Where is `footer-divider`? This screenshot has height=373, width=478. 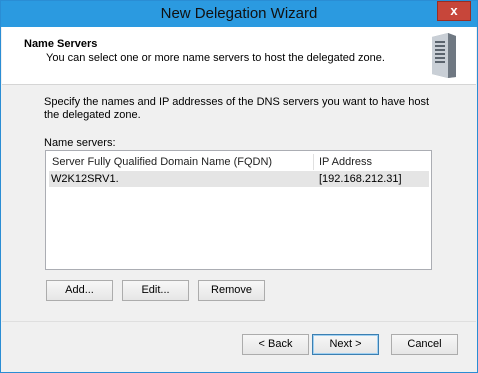
footer-divider is located at coordinates (239, 321).